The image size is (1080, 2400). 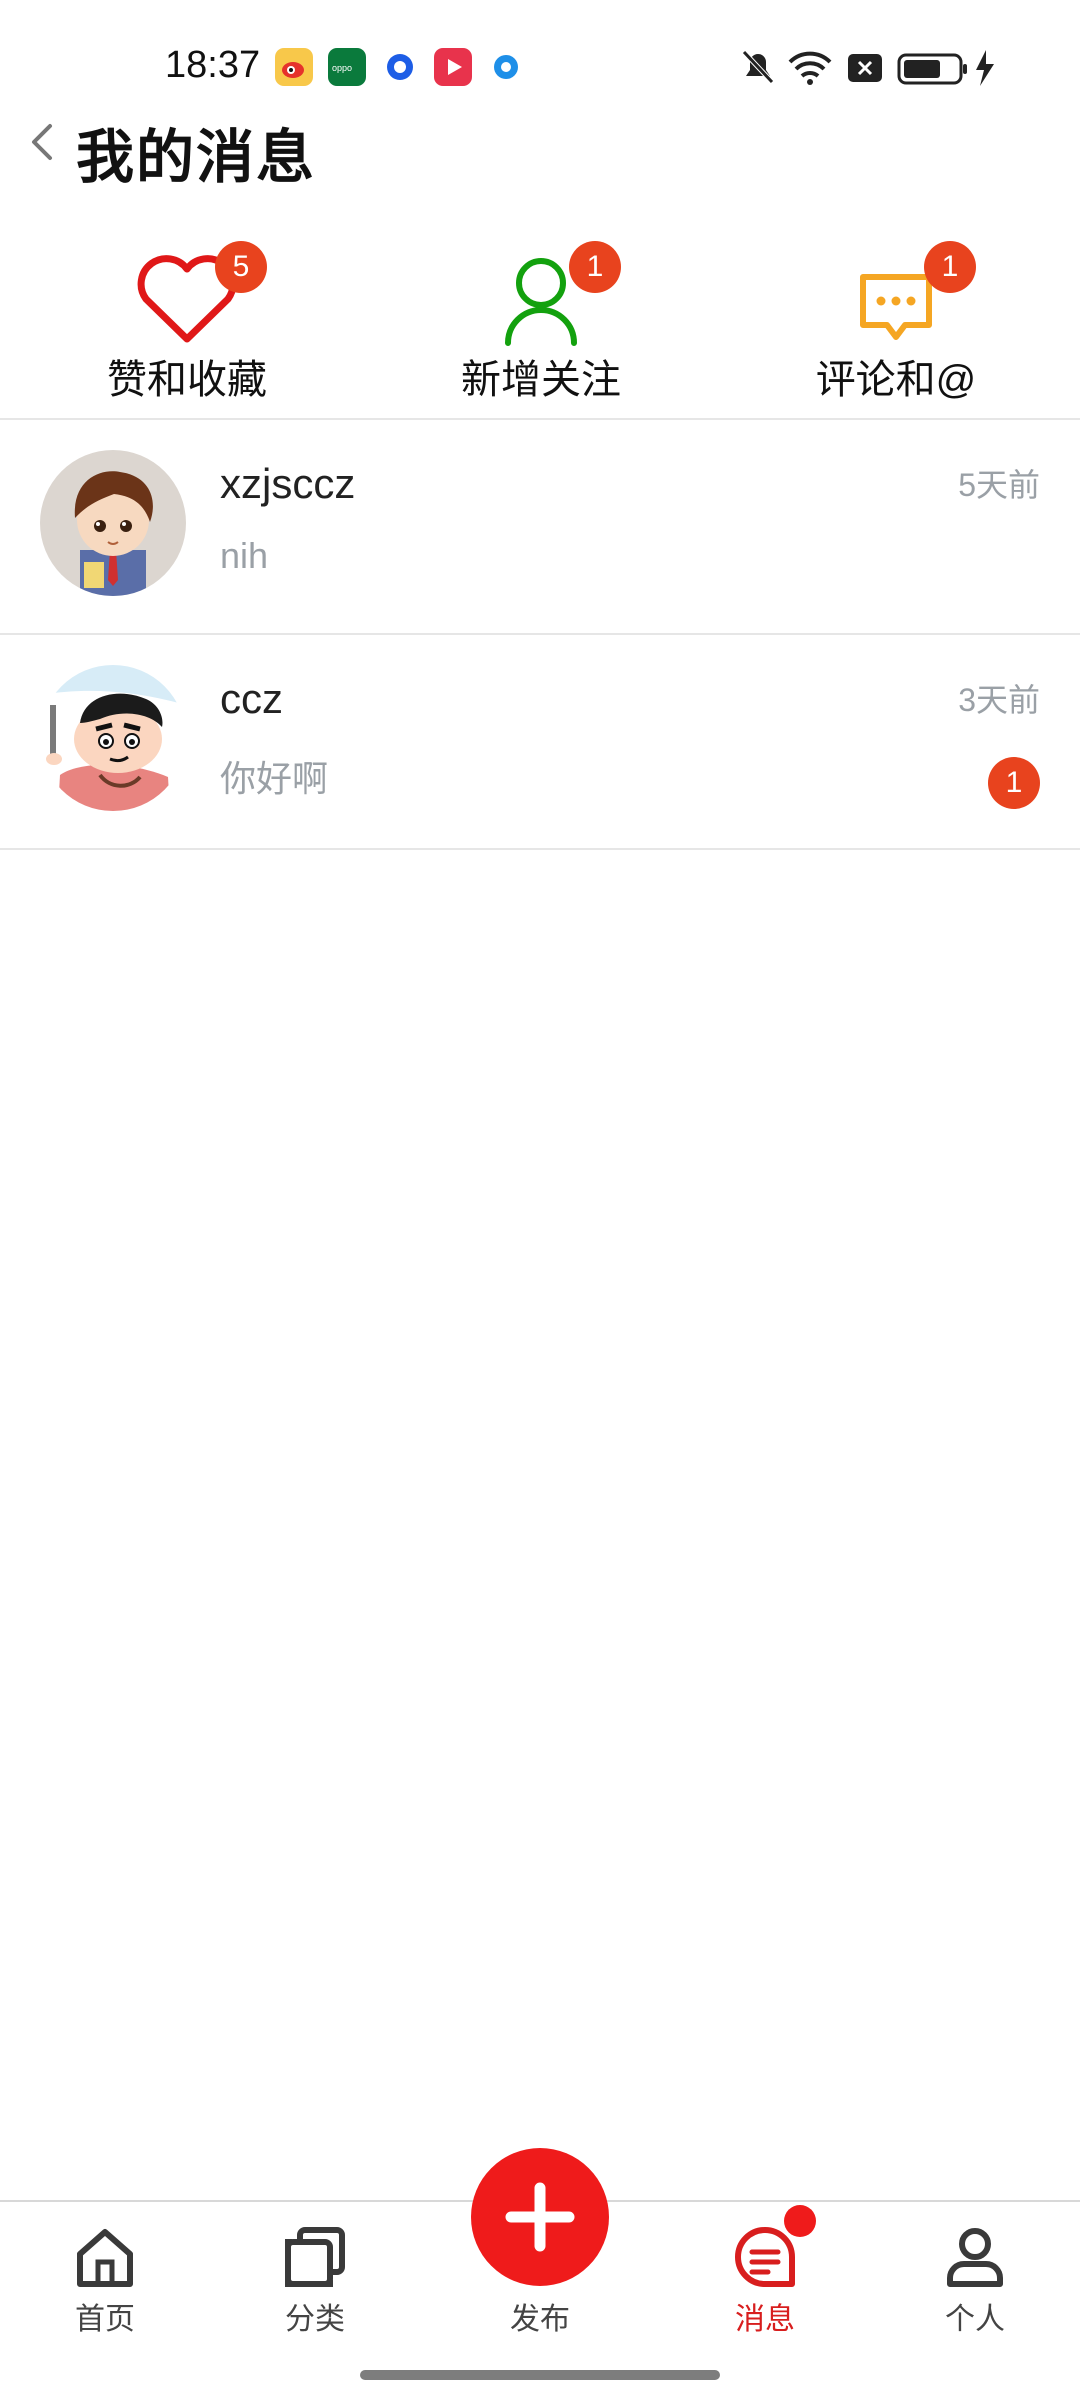 I want to click on battery-icon, so click(x=932, y=69).